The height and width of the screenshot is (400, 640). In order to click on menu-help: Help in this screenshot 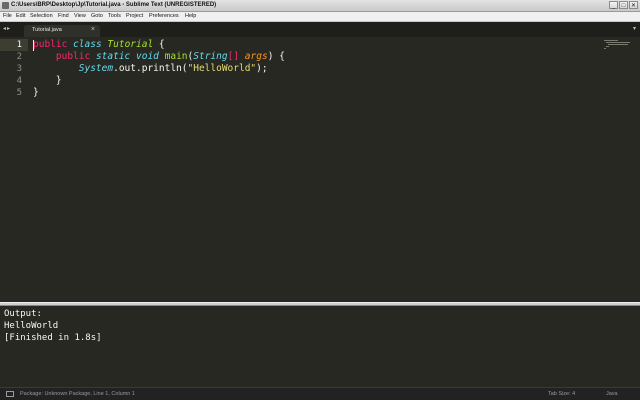, I will do `click(190, 16)`.